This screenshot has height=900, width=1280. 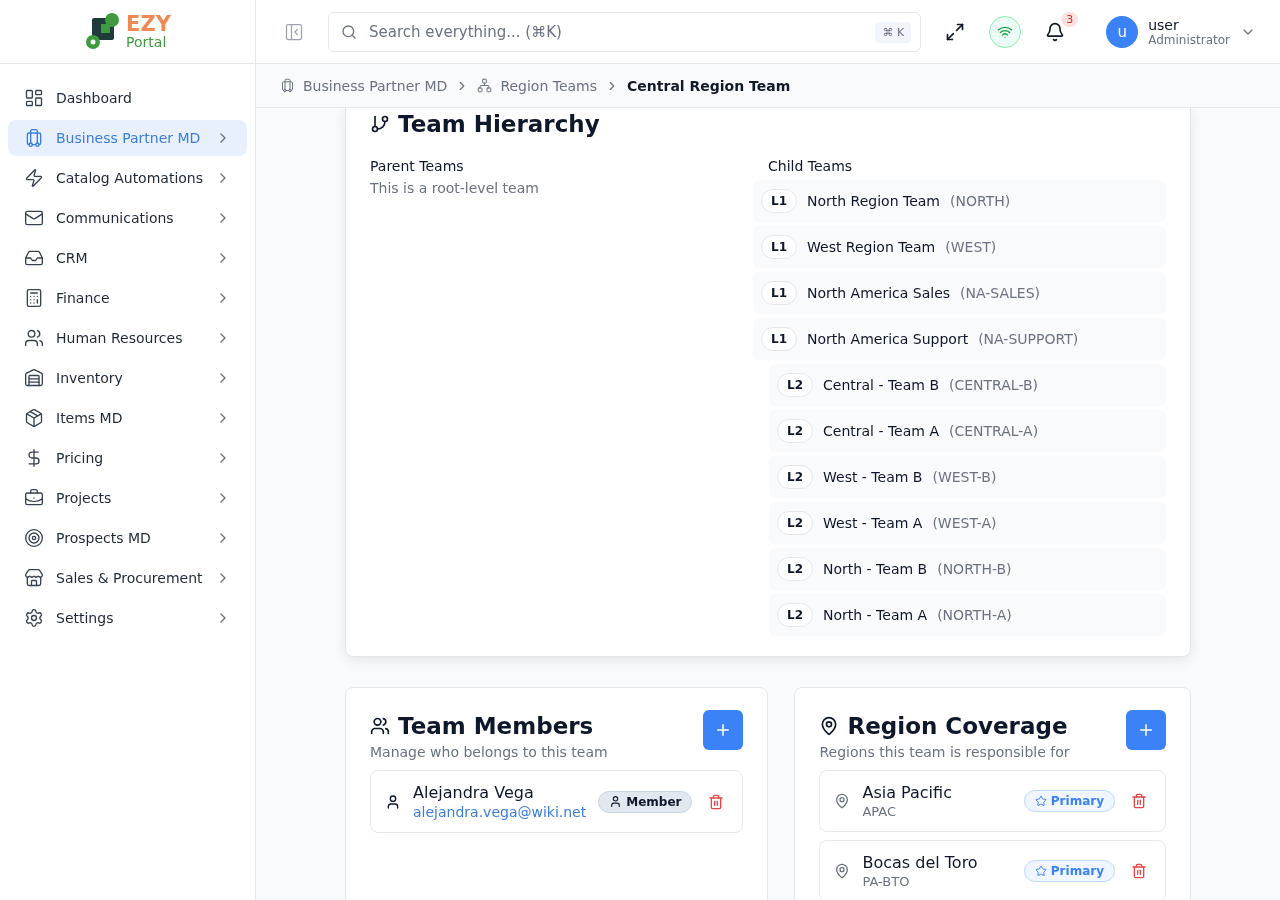 I want to click on team-name: West Region Team, so click(x=871, y=247).